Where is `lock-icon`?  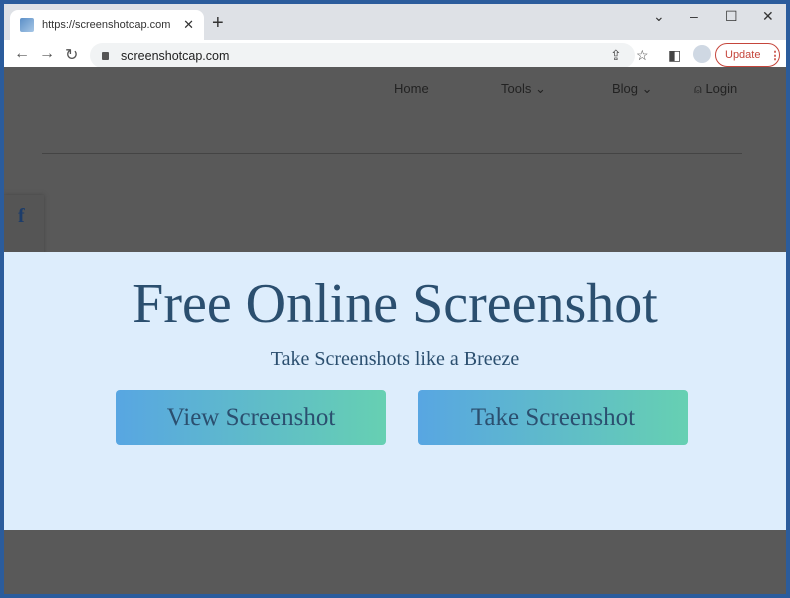 lock-icon is located at coordinates (105, 55).